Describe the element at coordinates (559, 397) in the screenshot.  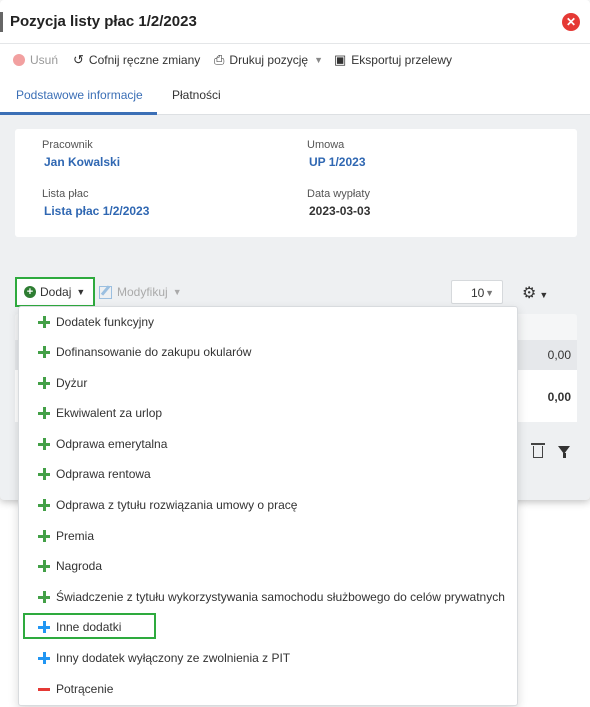
I see `summary-amount: 0,00` at that location.